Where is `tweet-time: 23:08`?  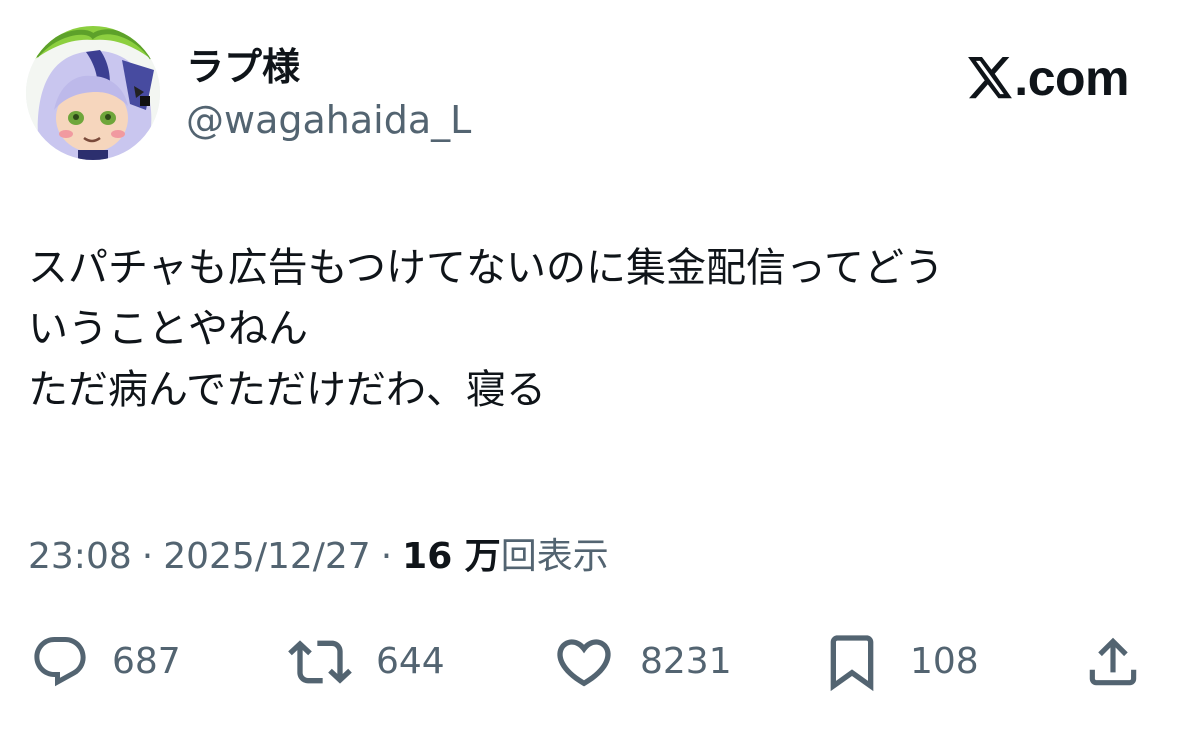
tweet-time: 23:08 is located at coordinates (80, 557).